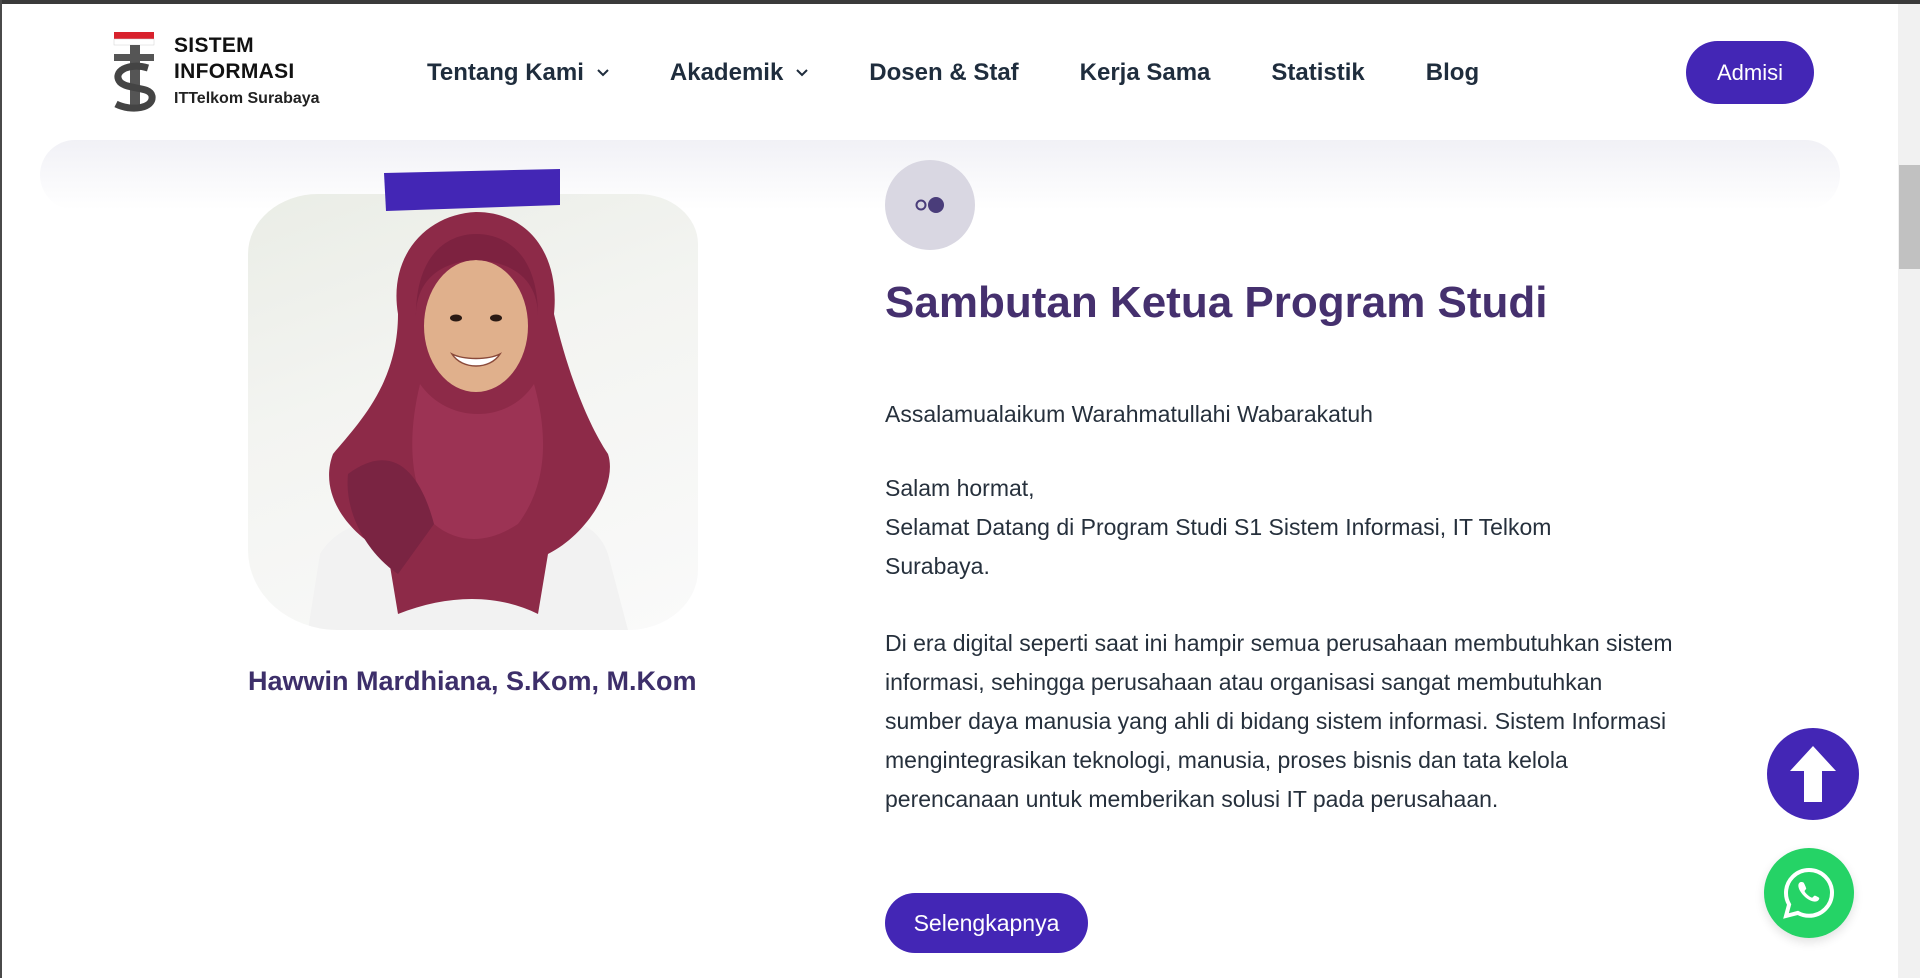 This screenshot has height=978, width=1920. Describe the element at coordinates (214, 45) in the screenshot. I see `logo-line-1: SISTEM` at that location.